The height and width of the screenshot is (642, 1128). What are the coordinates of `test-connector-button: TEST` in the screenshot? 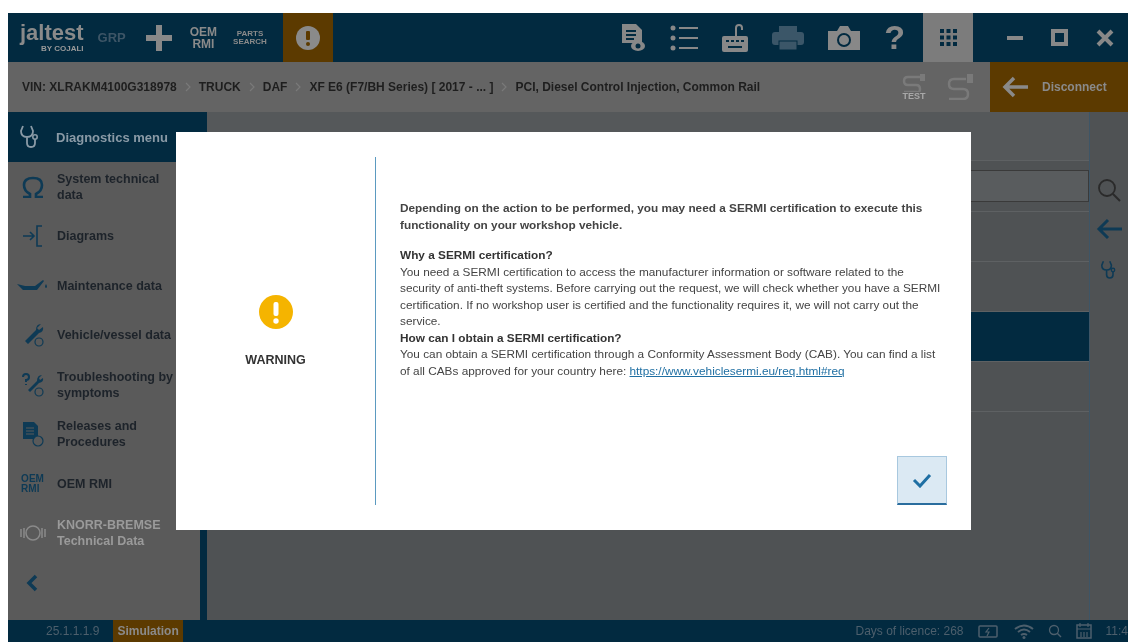 It's located at (914, 87).